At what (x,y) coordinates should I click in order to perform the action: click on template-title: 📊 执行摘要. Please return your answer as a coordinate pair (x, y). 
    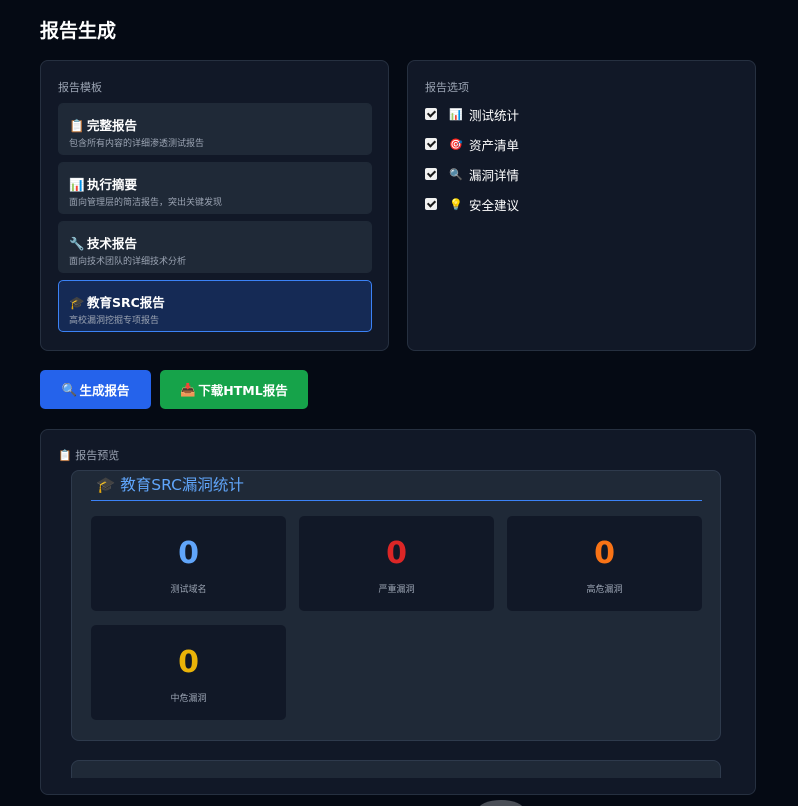
    Looking at the image, I should click on (103, 184).